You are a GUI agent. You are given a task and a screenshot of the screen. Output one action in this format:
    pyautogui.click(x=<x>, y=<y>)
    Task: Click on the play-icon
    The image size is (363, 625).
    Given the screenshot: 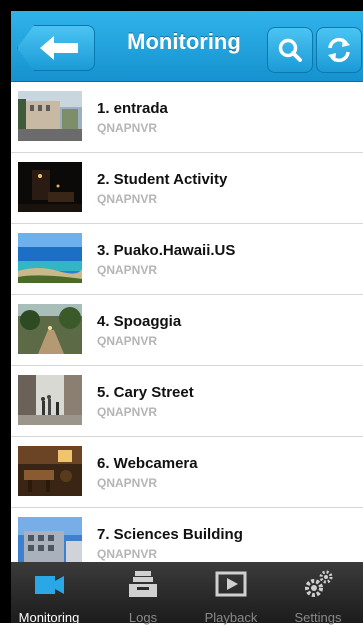 What is the action you would take?
    pyautogui.click(x=231, y=584)
    